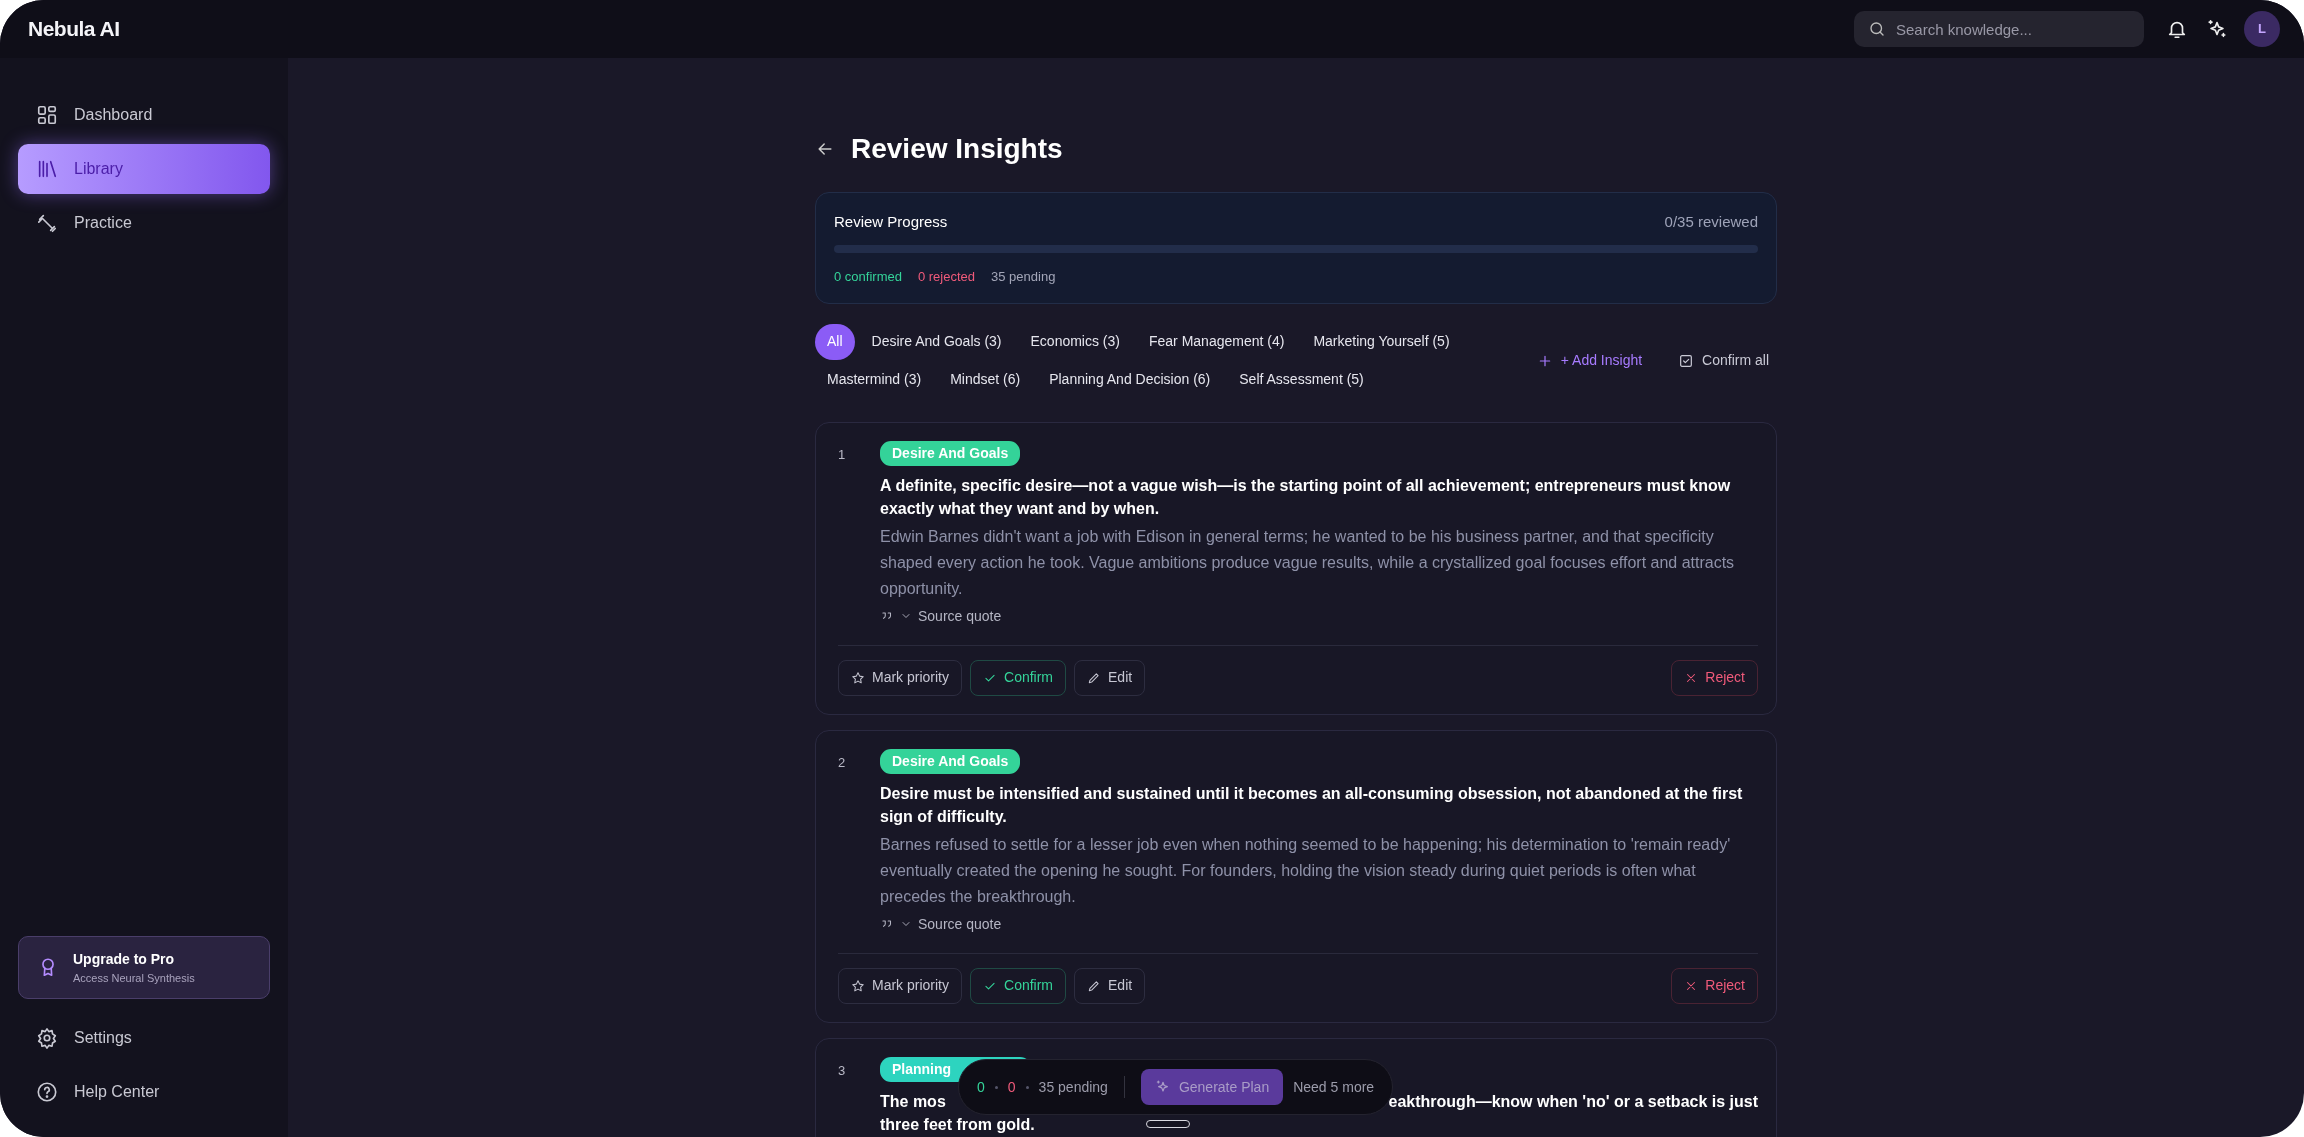  I want to click on filter-chip: Mindset (6), so click(985, 379).